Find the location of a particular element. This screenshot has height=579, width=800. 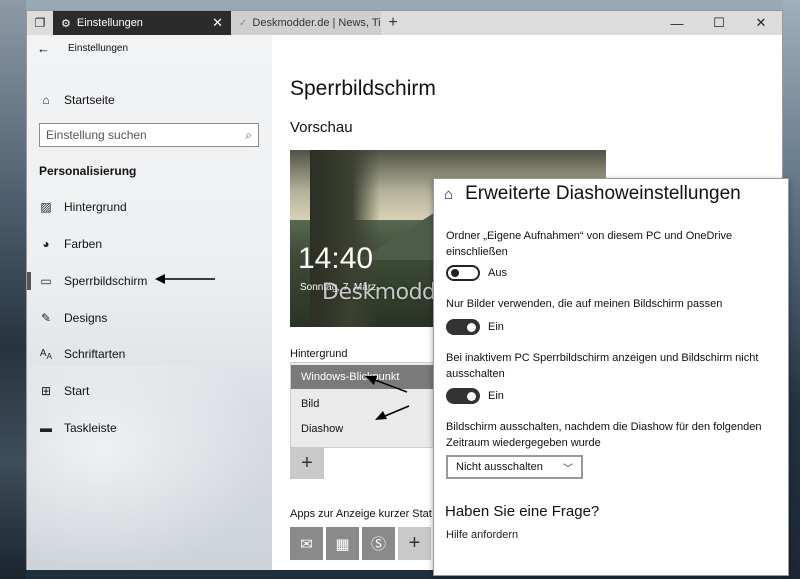

sidebar-item-home: ⌂ Startseite is located at coordinates (77, 100).